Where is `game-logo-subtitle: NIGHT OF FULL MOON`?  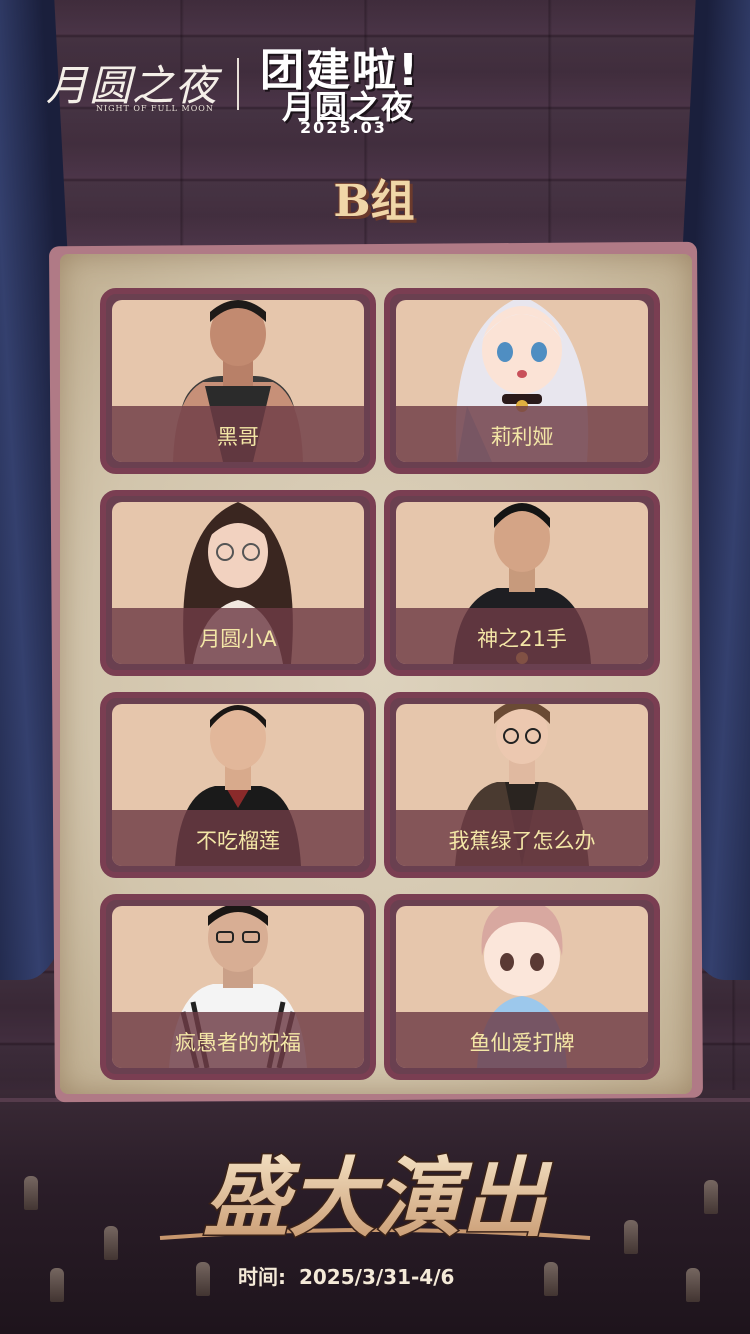
game-logo-subtitle: NIGHT OF FULL MOON is located at coordinates (155, 108).